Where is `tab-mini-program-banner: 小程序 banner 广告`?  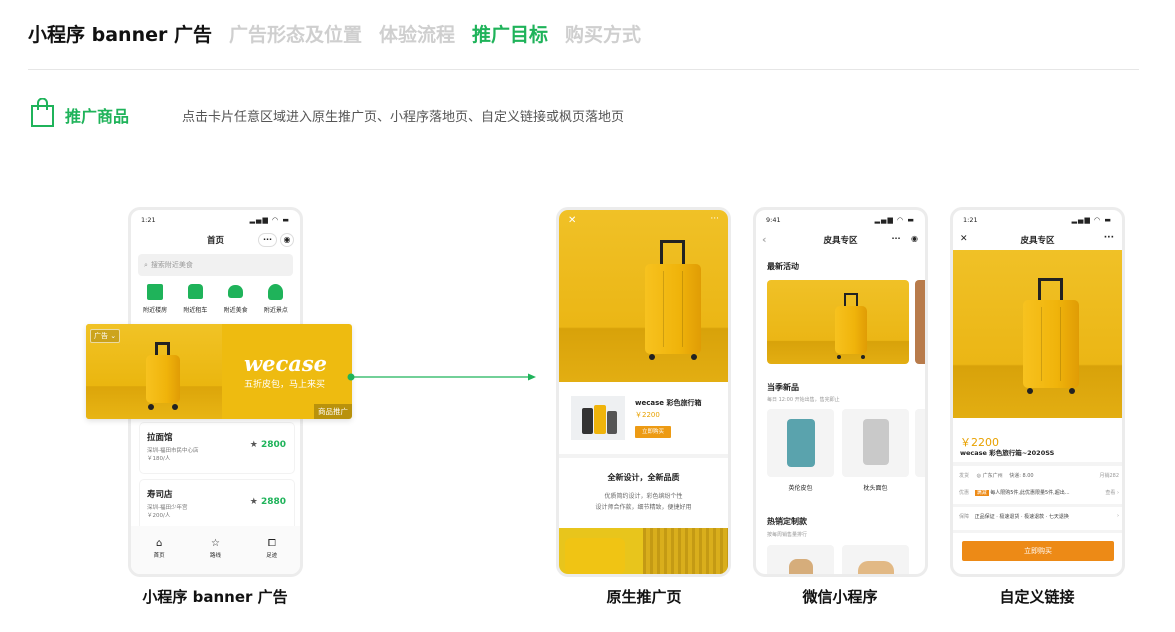
tab-mini-program-banner: 小程序 banner 广告 is located at coordinates (120, 33).